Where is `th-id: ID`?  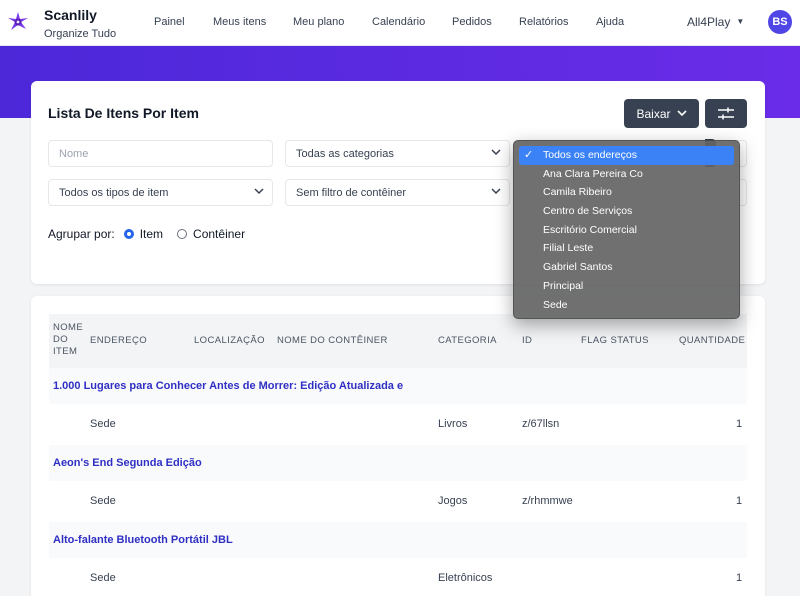
th-id: ID is located at coordinates (527, 341).